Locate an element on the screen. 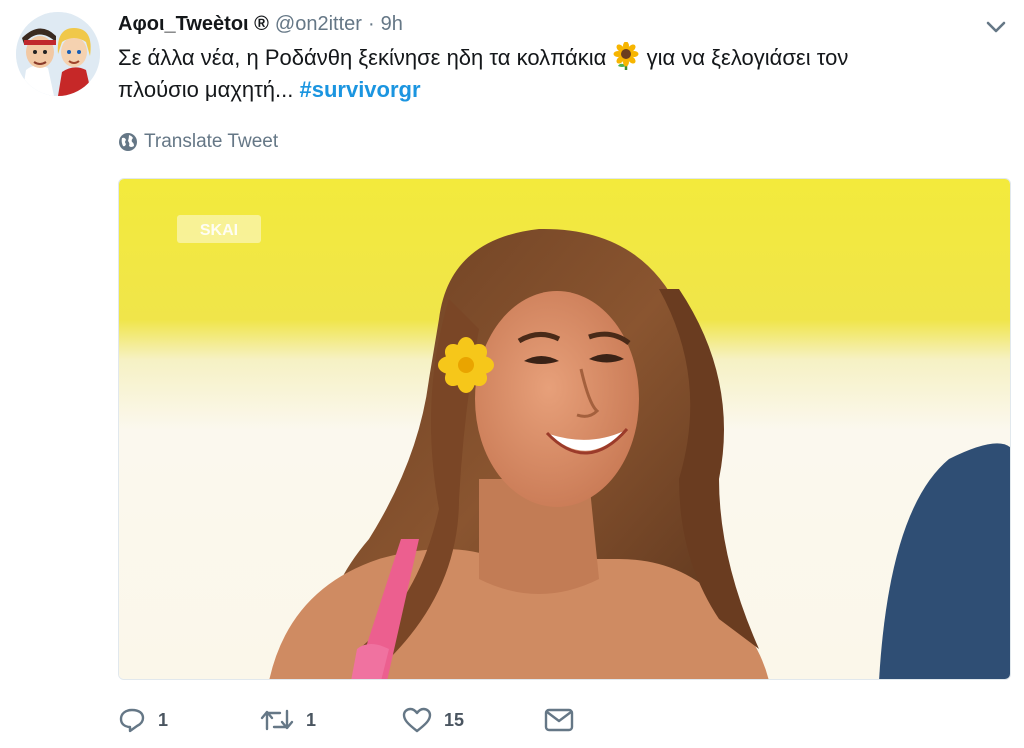 The image size is (1024, 748). avatar-image is located at coordinates (58, 54).